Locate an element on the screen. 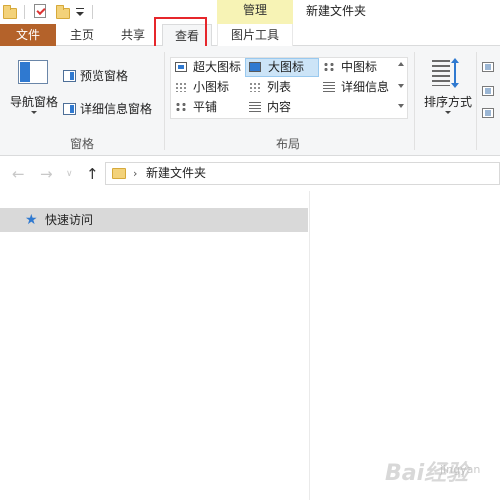  large-icons-icon is located at coordinates (255, 67).